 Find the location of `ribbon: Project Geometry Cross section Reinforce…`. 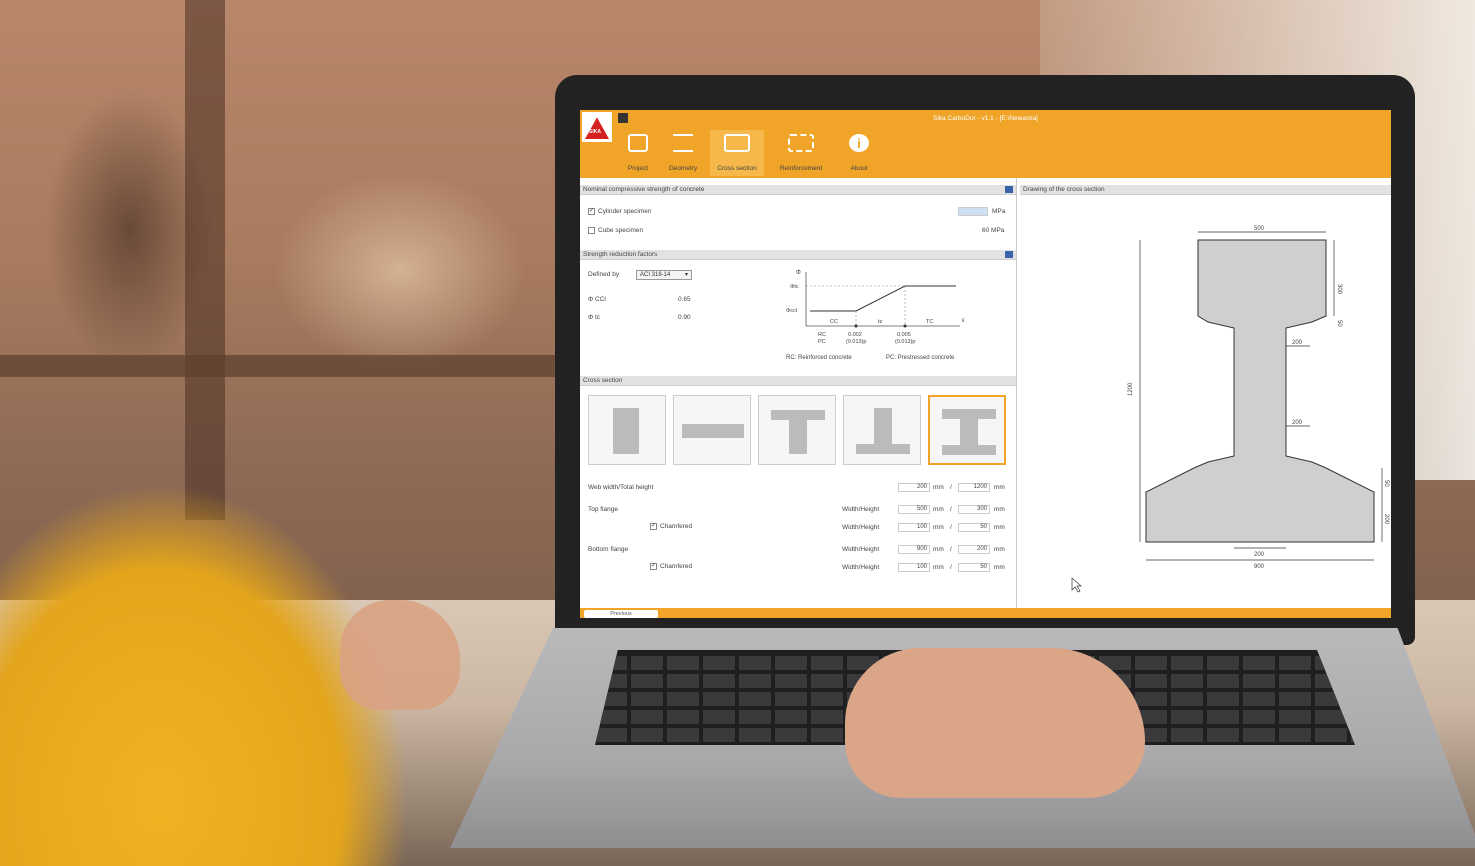

ribbon: Project Geometry Cross section Reinforce… is located at coordinates (985, 153).